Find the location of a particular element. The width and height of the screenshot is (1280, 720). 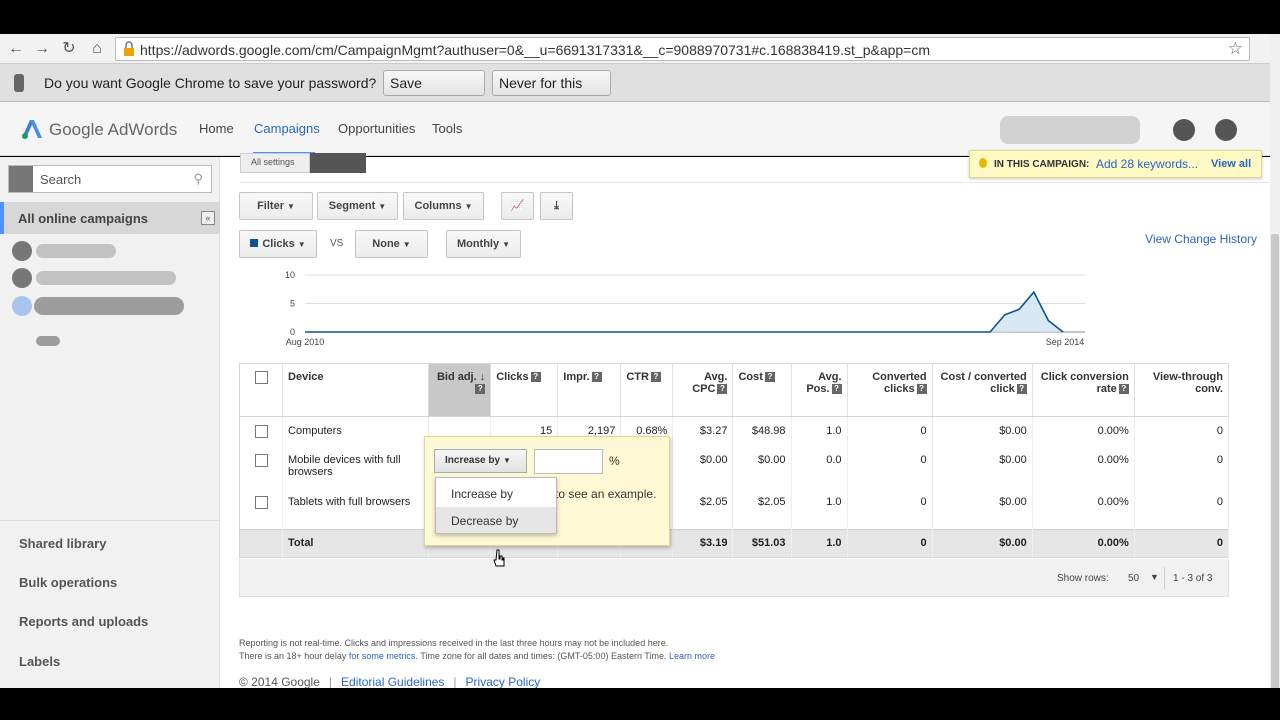

col-cost-per-conv: Cost / converted click? is located at coordinates (982, 390).